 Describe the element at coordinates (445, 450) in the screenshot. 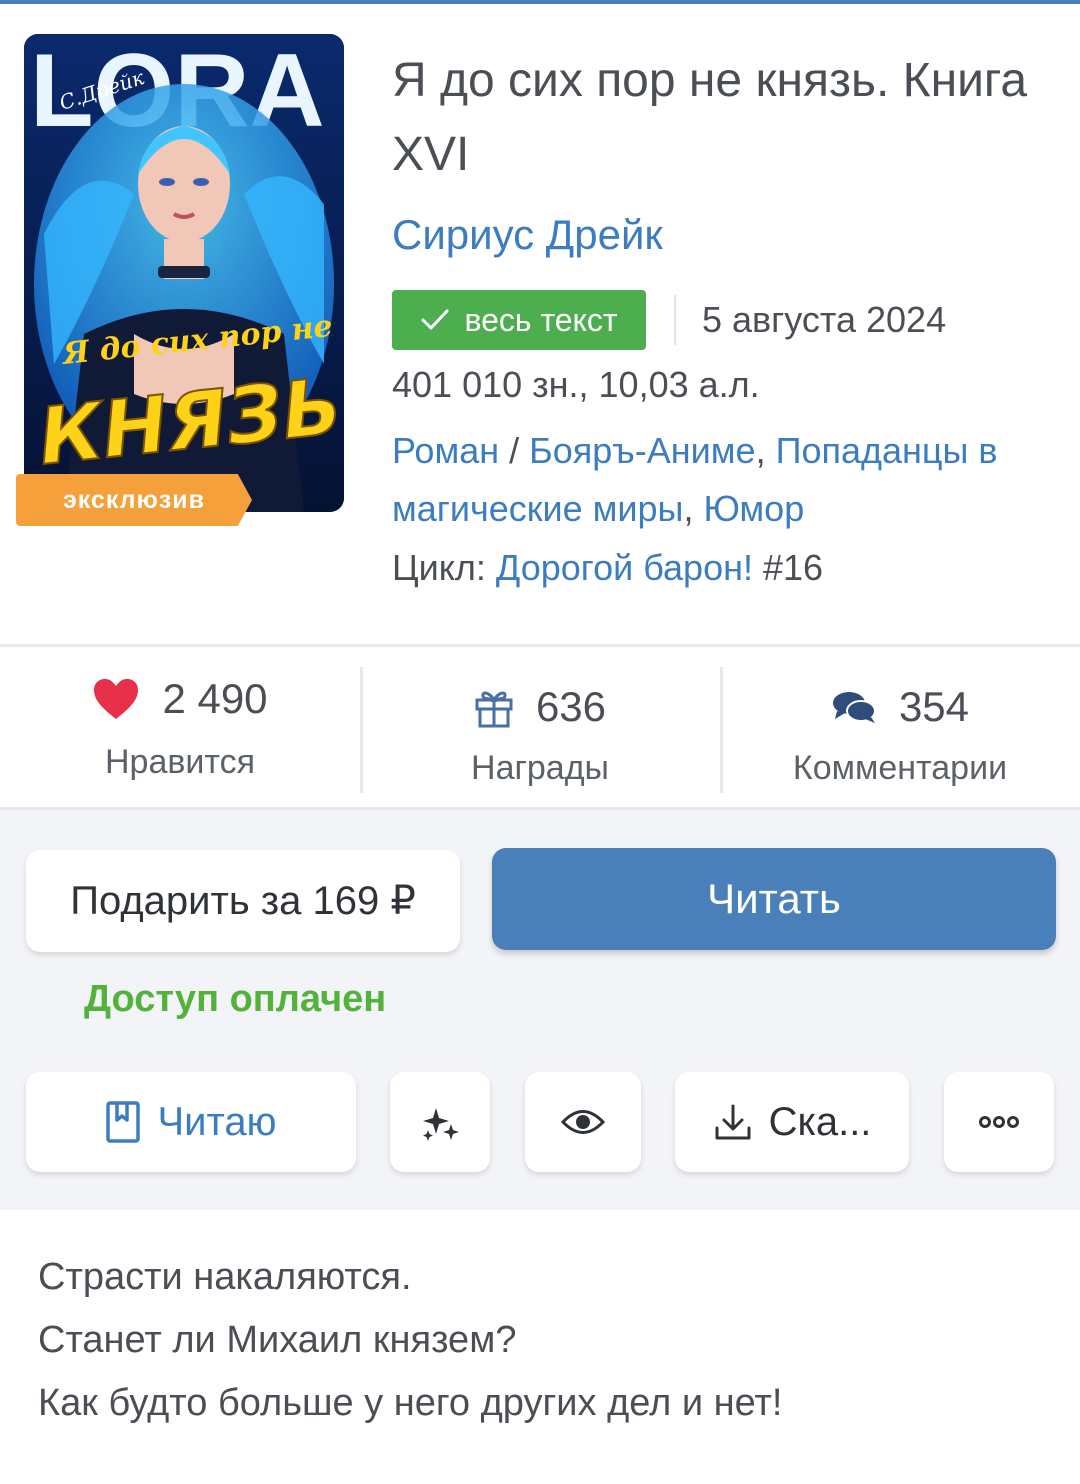

I see `genre-link-roman: Роман` at that location.